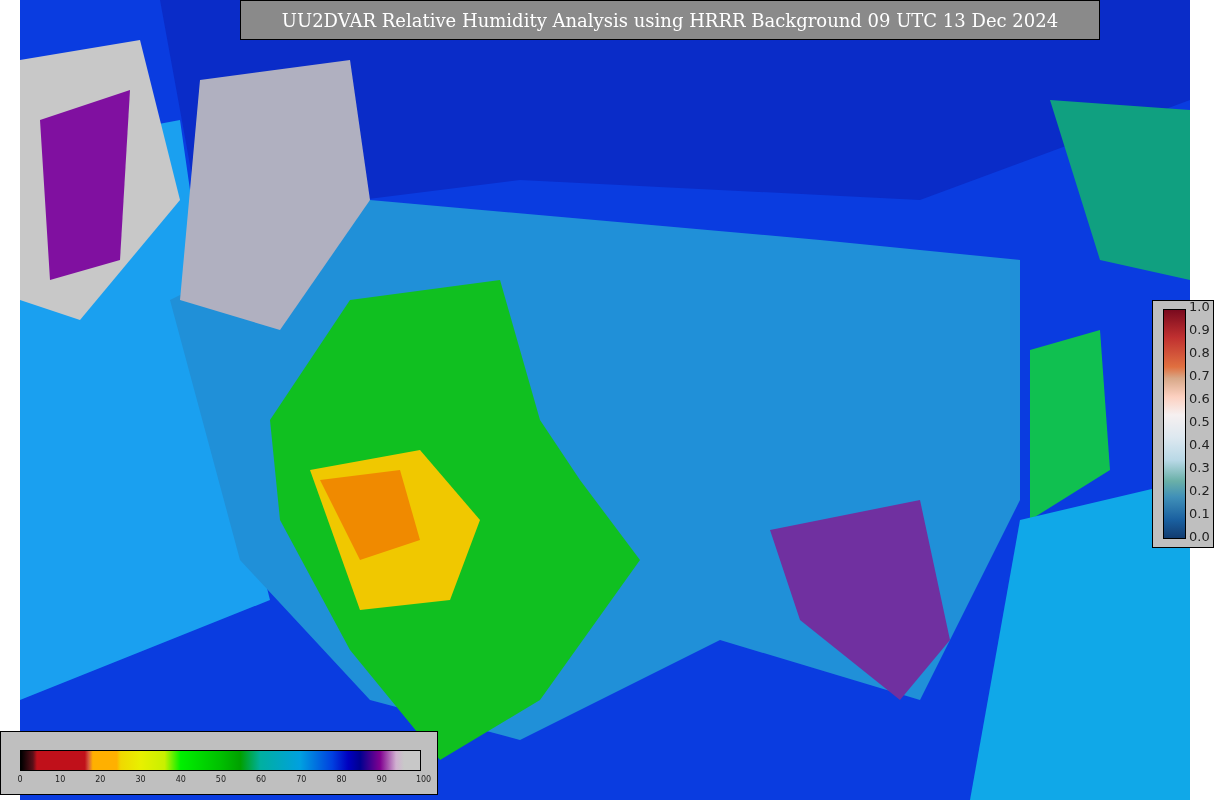  What do you see at coordinates (100, 779) in the screenshot?
I see `scale-label: 20` at bounding box center [100, 779].